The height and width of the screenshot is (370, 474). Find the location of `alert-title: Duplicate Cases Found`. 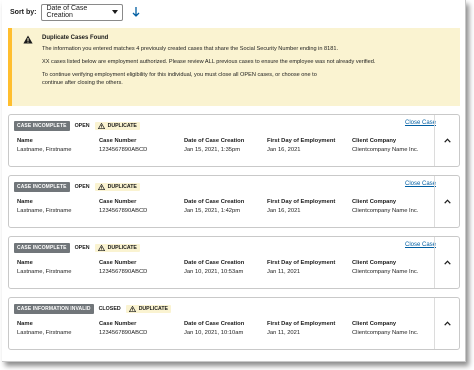

alert-title: Duplicate Cases Found is located at coordinates (75, 38).